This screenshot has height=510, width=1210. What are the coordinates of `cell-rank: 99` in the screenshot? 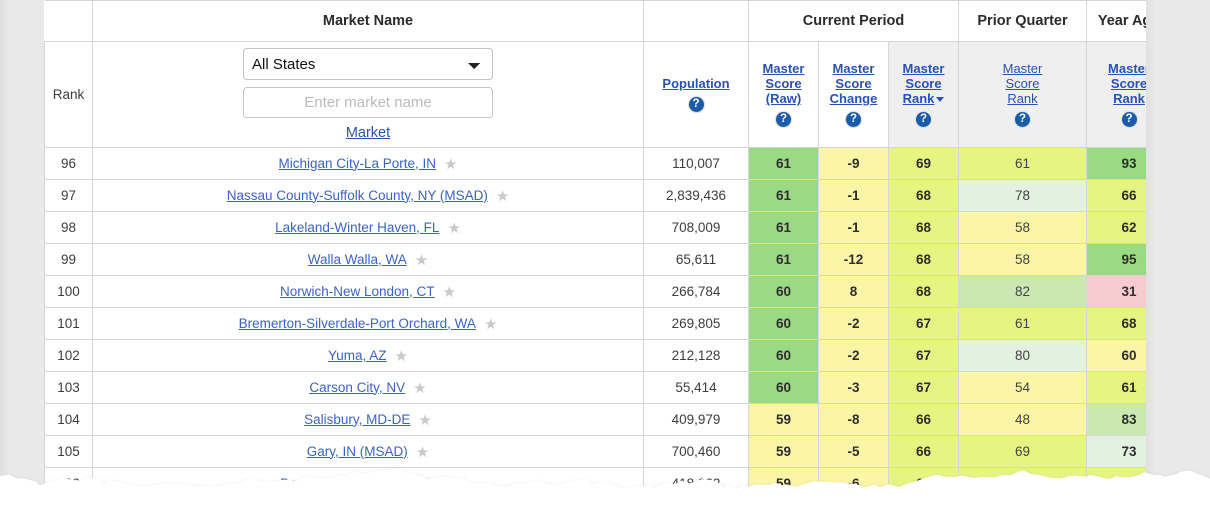 It's located at (68, 259).